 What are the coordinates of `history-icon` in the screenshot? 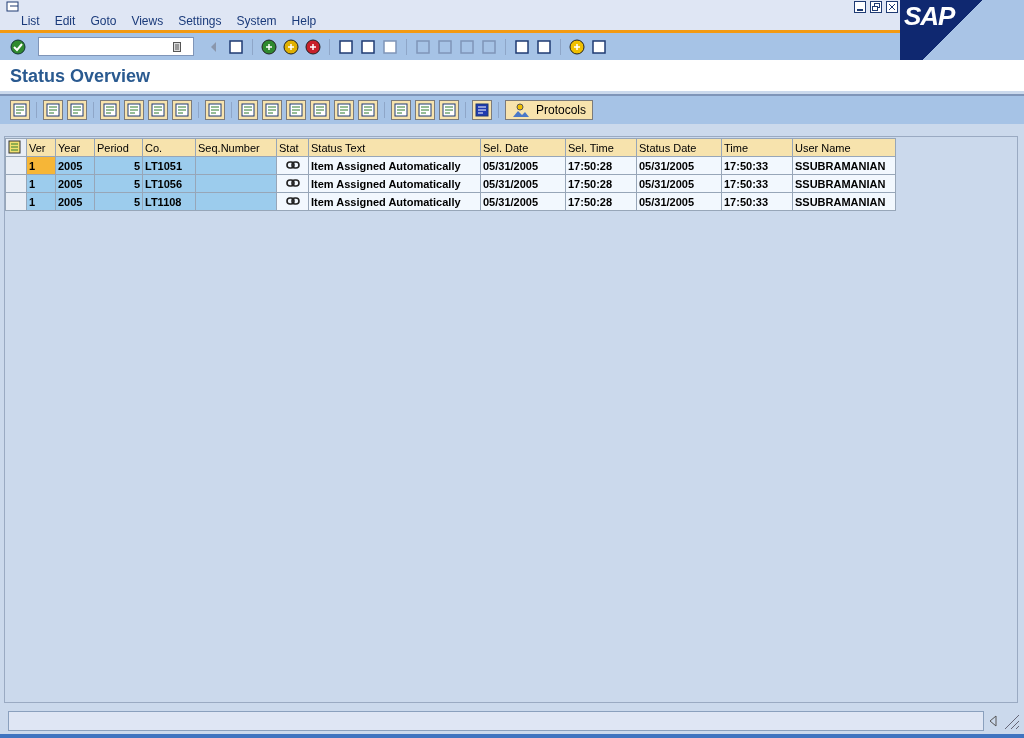 It's located at (177, 46).